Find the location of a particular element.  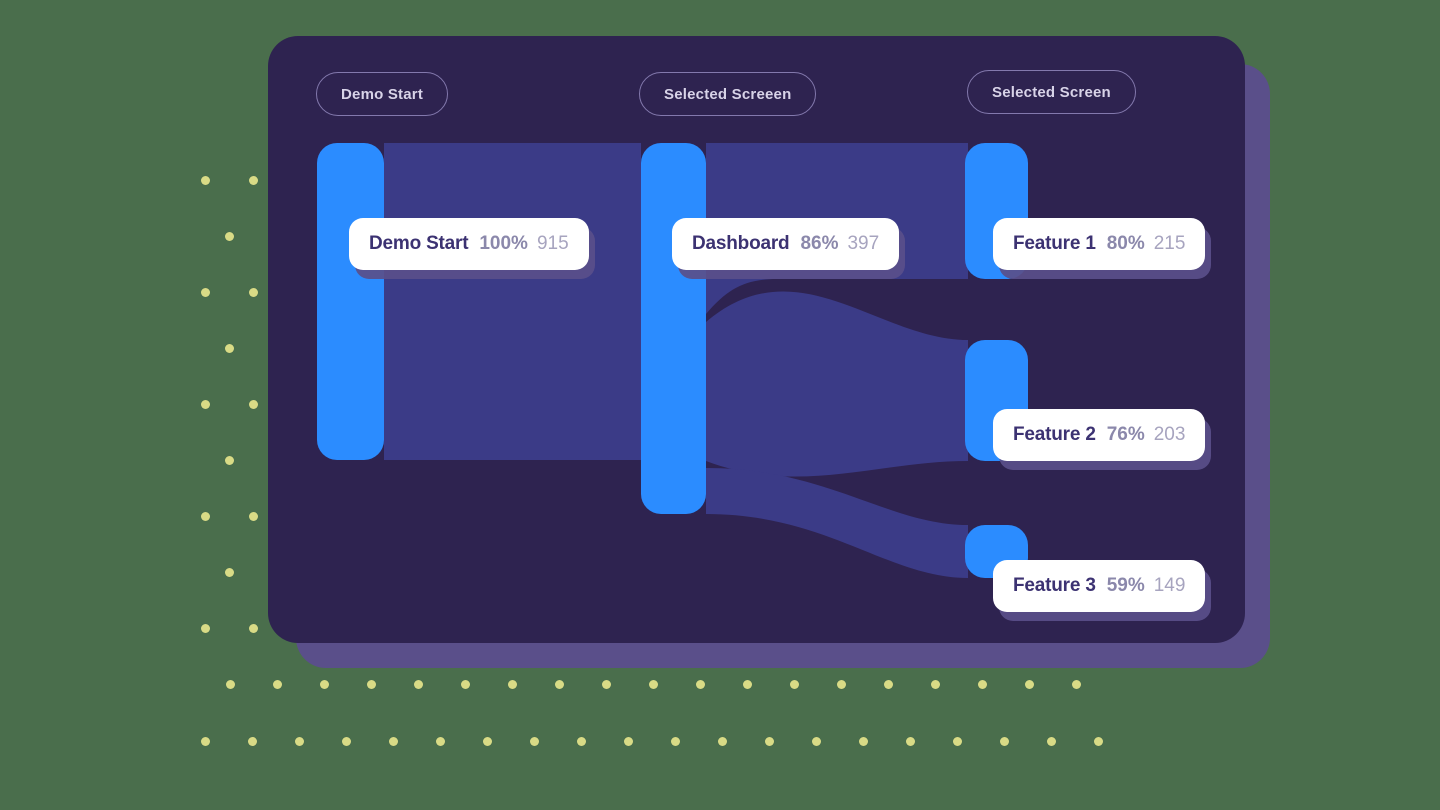

sankey-bar-demo-start is located at coordinates (350, 301).